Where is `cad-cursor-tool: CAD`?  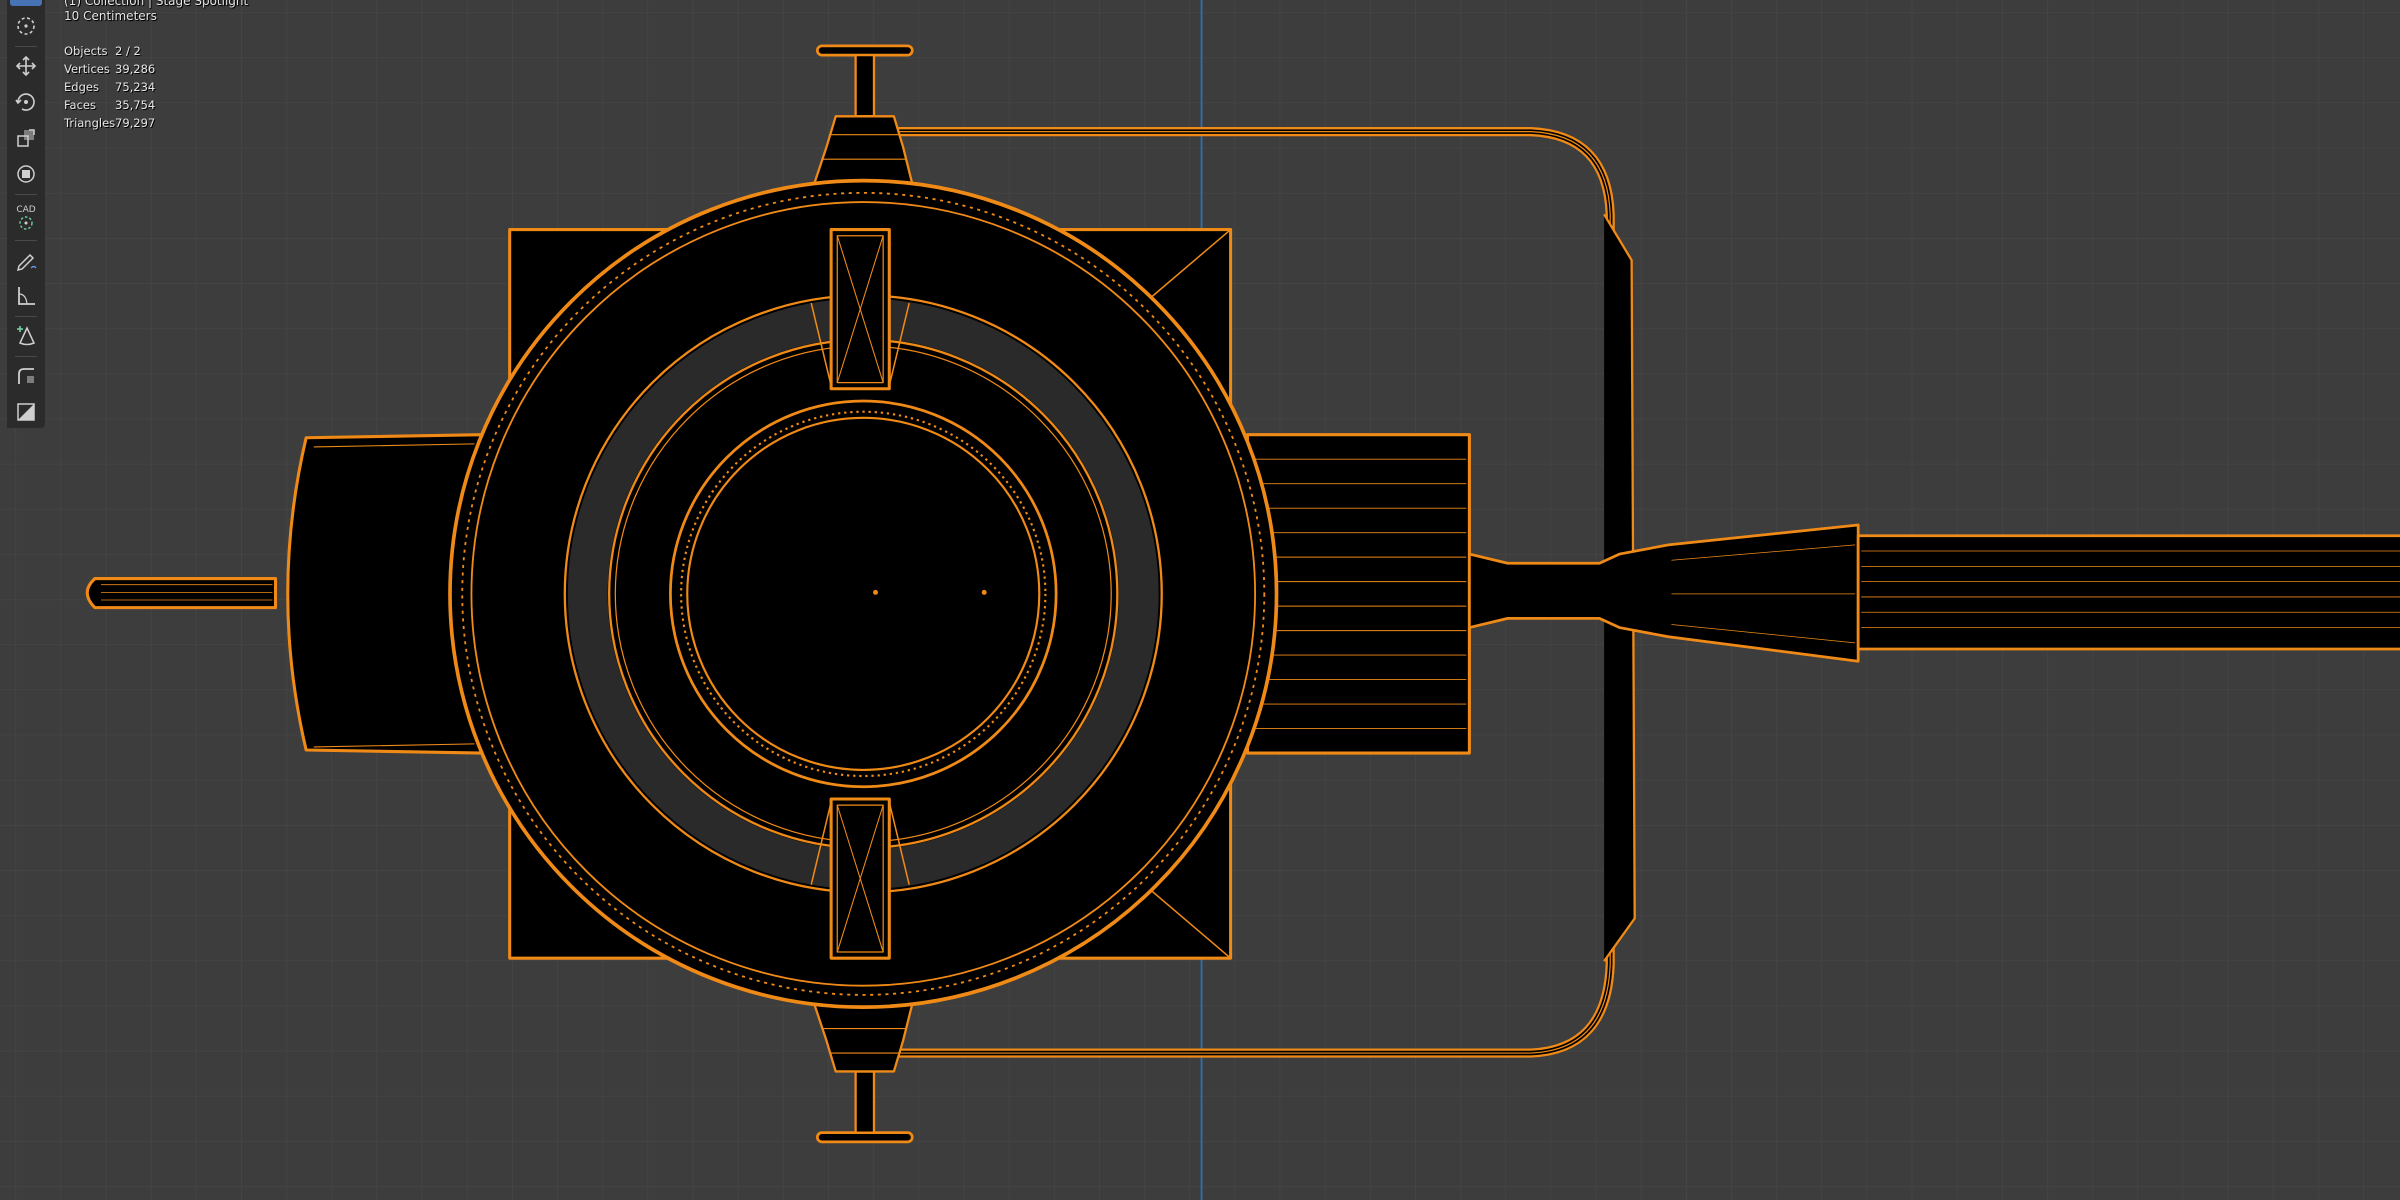 cad-cursor-tool: CAD is located at coordinates (26, 217).